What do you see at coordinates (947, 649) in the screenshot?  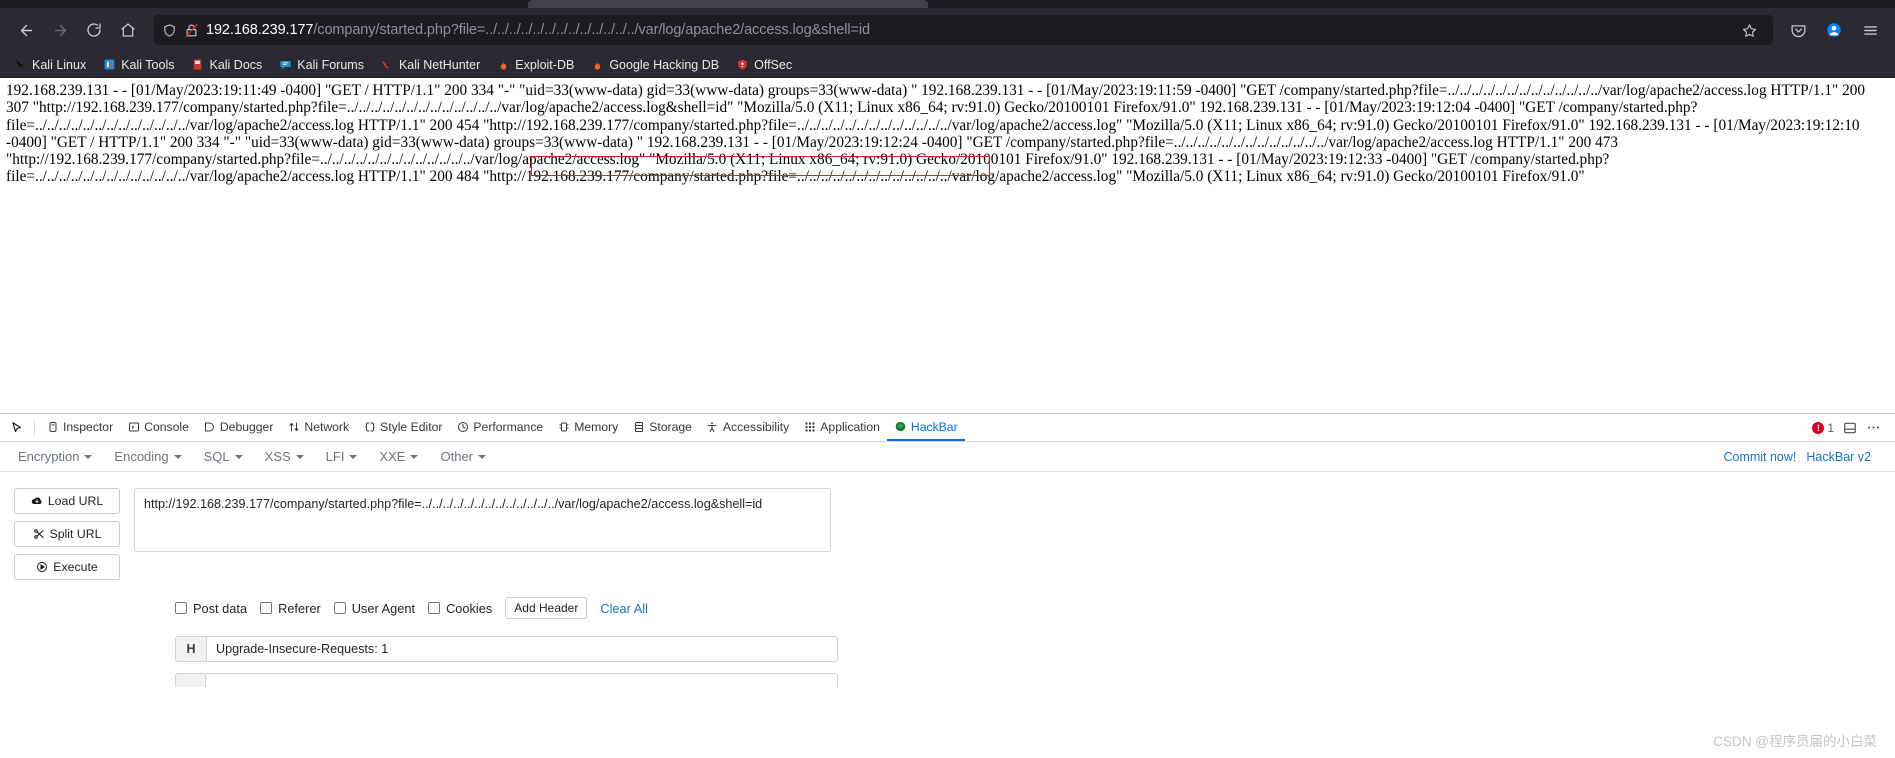 I see `hackbar-header-row: H` at bounding box center [947, 649].